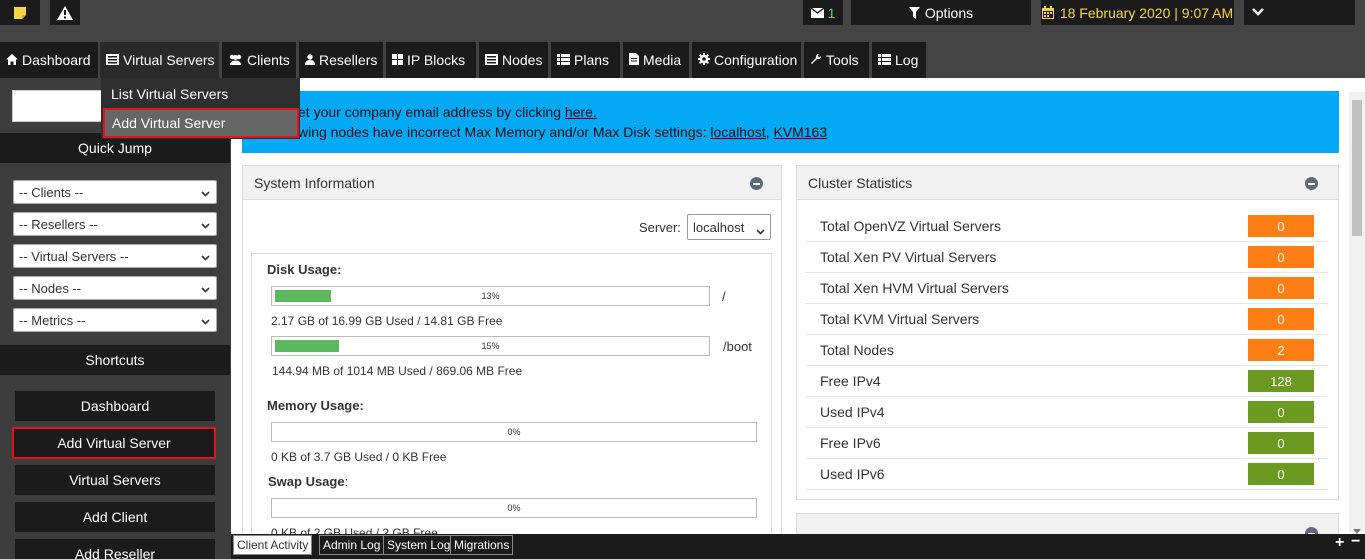 The height and width of the screenshot is (559, 1365). Describe the element at coordinates (306, 481) in the screenshot. I see `swap-label-text: Swap Usage` at that location.